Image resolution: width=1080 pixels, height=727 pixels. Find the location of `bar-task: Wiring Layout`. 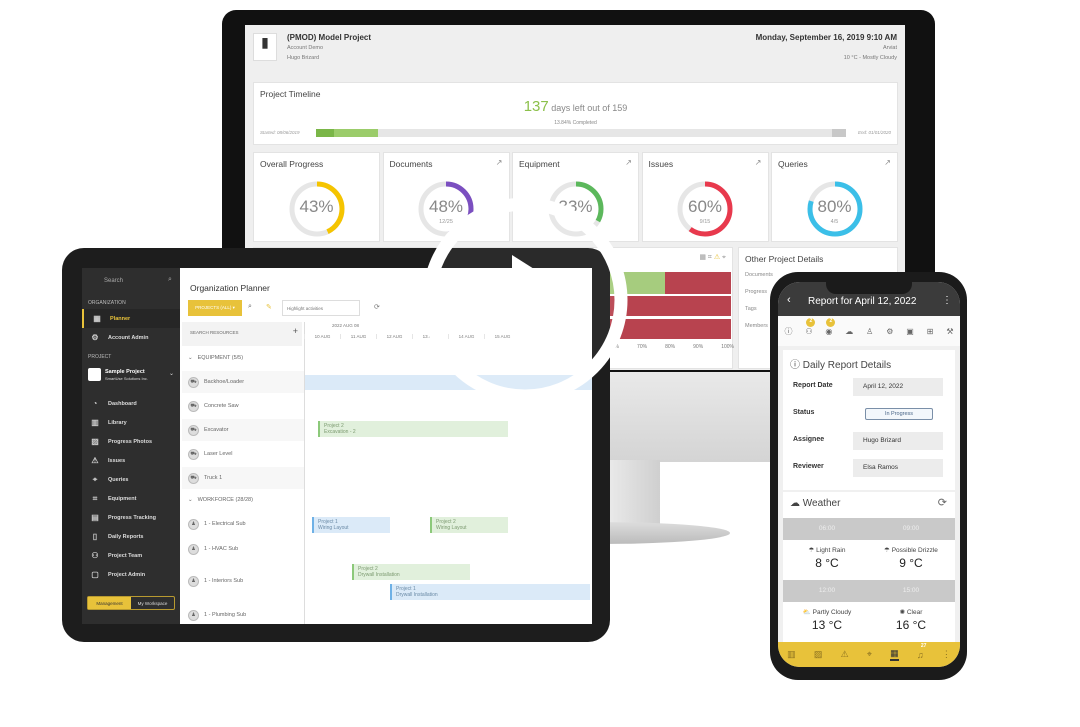

bar-task: Wiring Layout is located at coordinates (451, 528).